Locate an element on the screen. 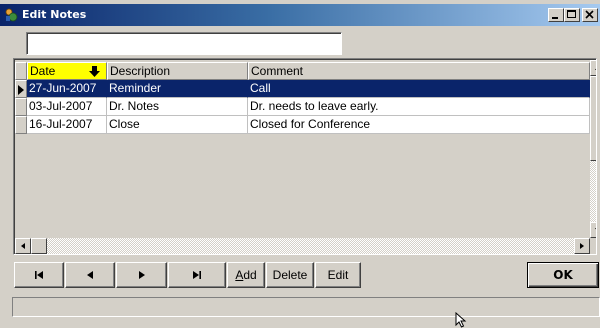  filter-input is located at coordinates (184, 43).